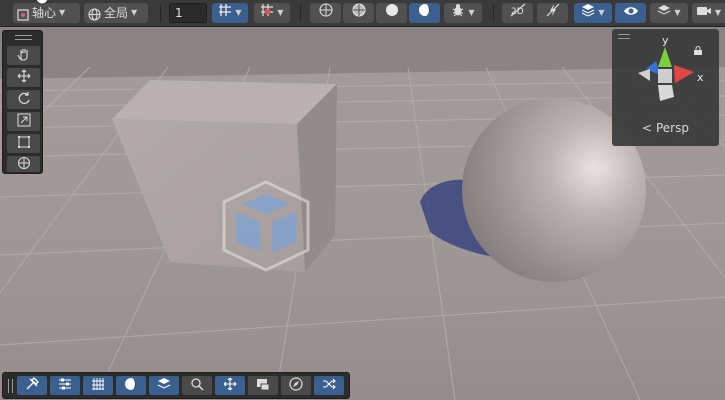 This screenshot has width=725, height=400. I want to click on search-icon, so click(197, 385).